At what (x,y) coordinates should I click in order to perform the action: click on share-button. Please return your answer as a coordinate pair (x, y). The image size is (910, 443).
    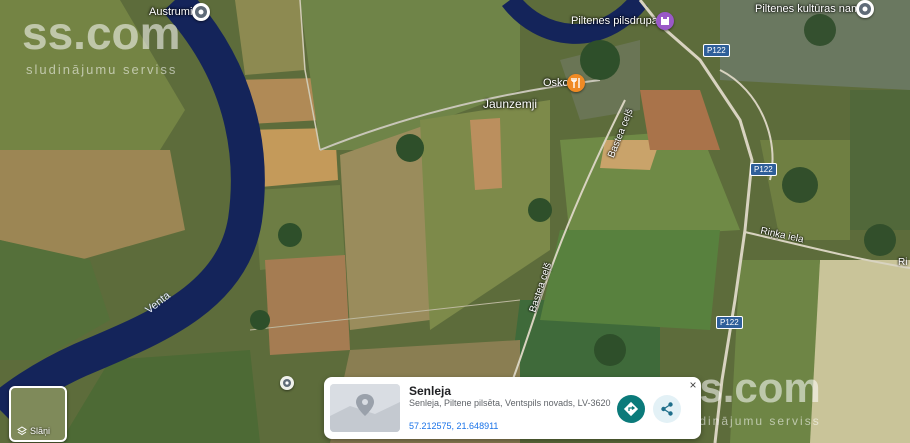
    Looking at the image, I should click on (667, 409).